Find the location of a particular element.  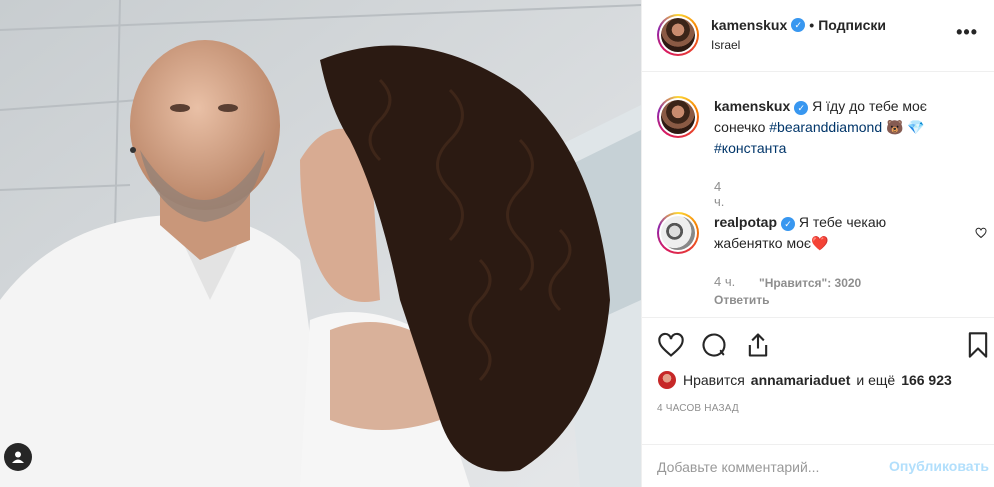

add-comment-section: Опубликовать is located at coordinates (818, 465).